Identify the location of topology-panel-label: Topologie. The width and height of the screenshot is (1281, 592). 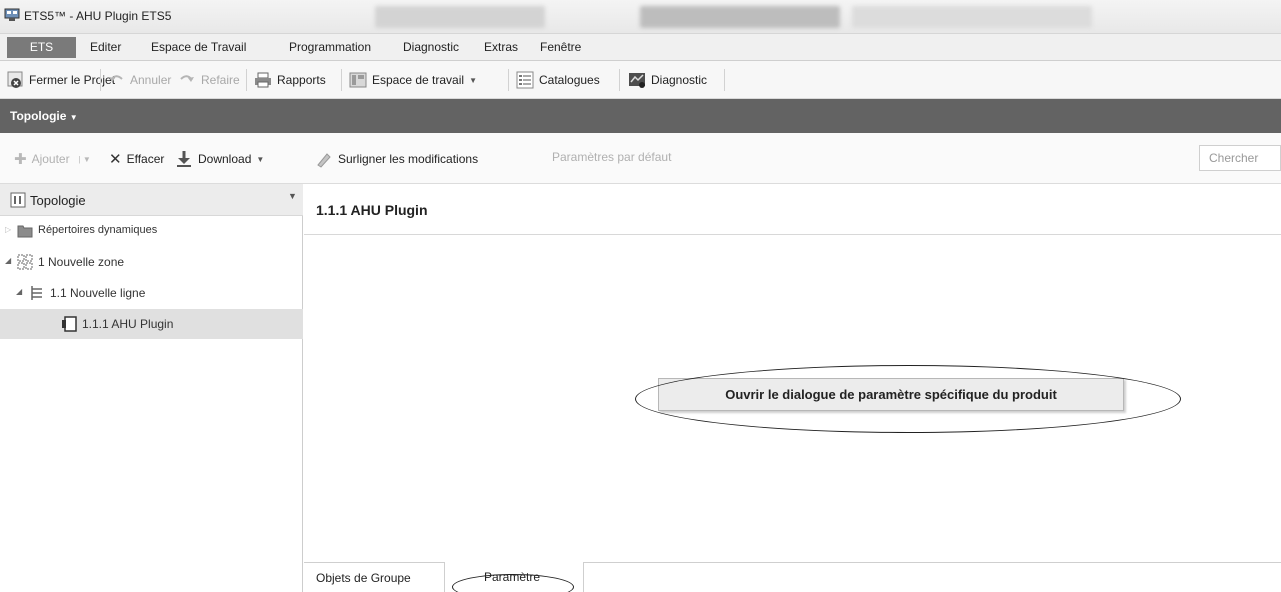
(38, 116).